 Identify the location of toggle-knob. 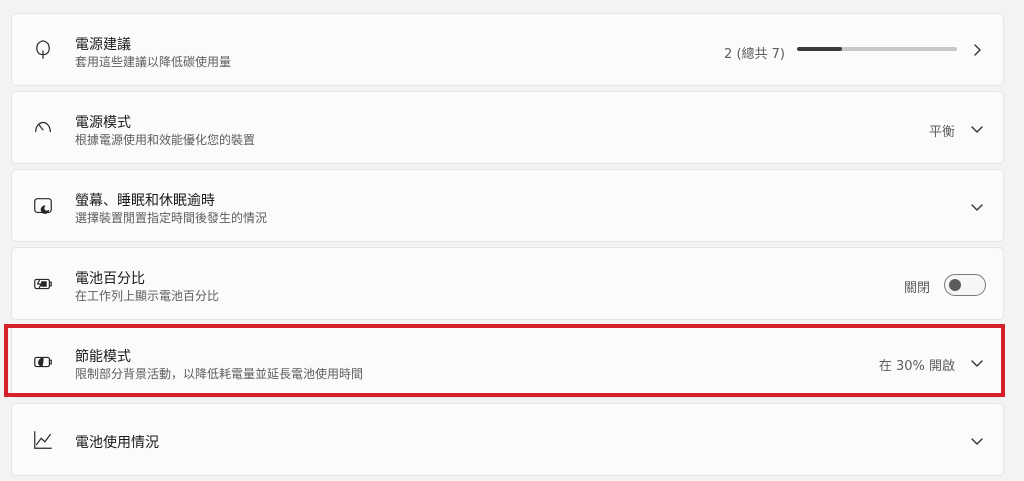
(955, 285).